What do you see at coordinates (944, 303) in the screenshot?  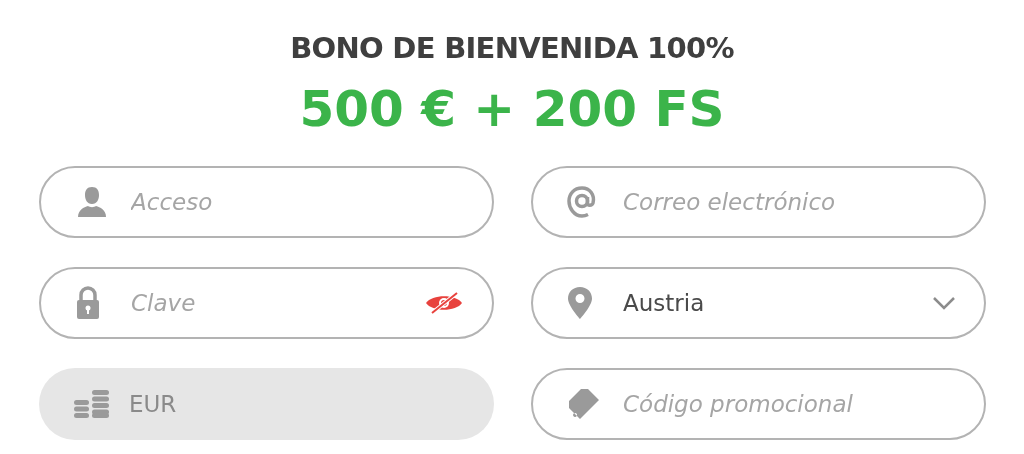 I see `chevron-down-icon` at bounding box center [944, 303].